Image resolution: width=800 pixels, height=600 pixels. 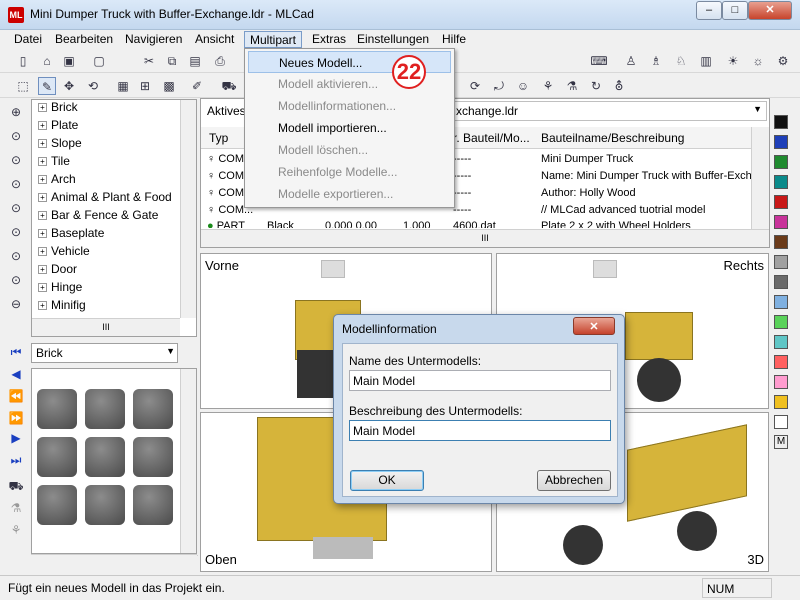 I want to click on tree-item-tile: + Tile, so click(x=54, y=163).